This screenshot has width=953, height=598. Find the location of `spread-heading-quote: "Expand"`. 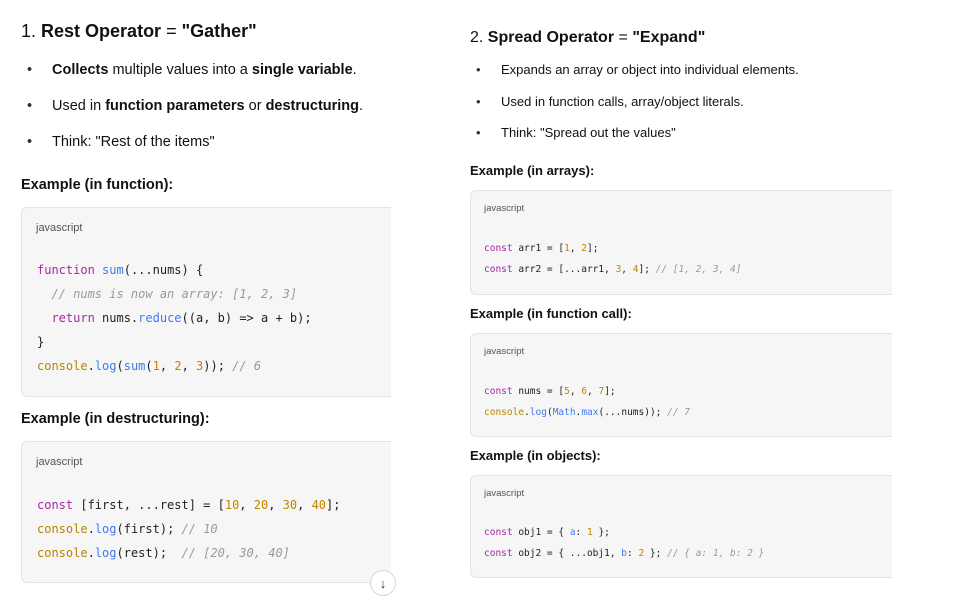

spread-heading-quote: "Expand" is located at coordinates (669, 37).